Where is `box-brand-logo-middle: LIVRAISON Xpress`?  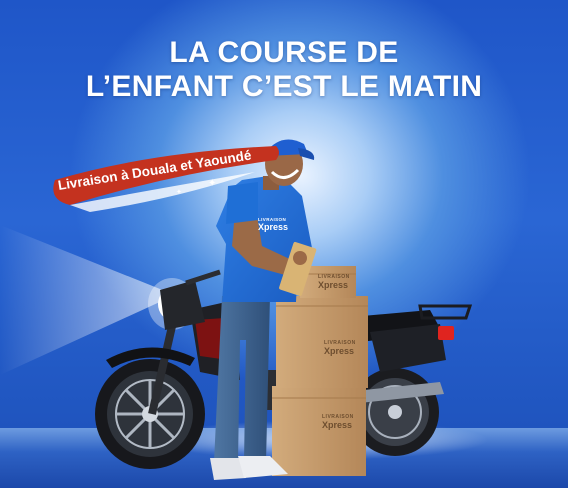
box-brand-logo-middle: LIVRAISON Xpress is located at coordinates (340, 348).